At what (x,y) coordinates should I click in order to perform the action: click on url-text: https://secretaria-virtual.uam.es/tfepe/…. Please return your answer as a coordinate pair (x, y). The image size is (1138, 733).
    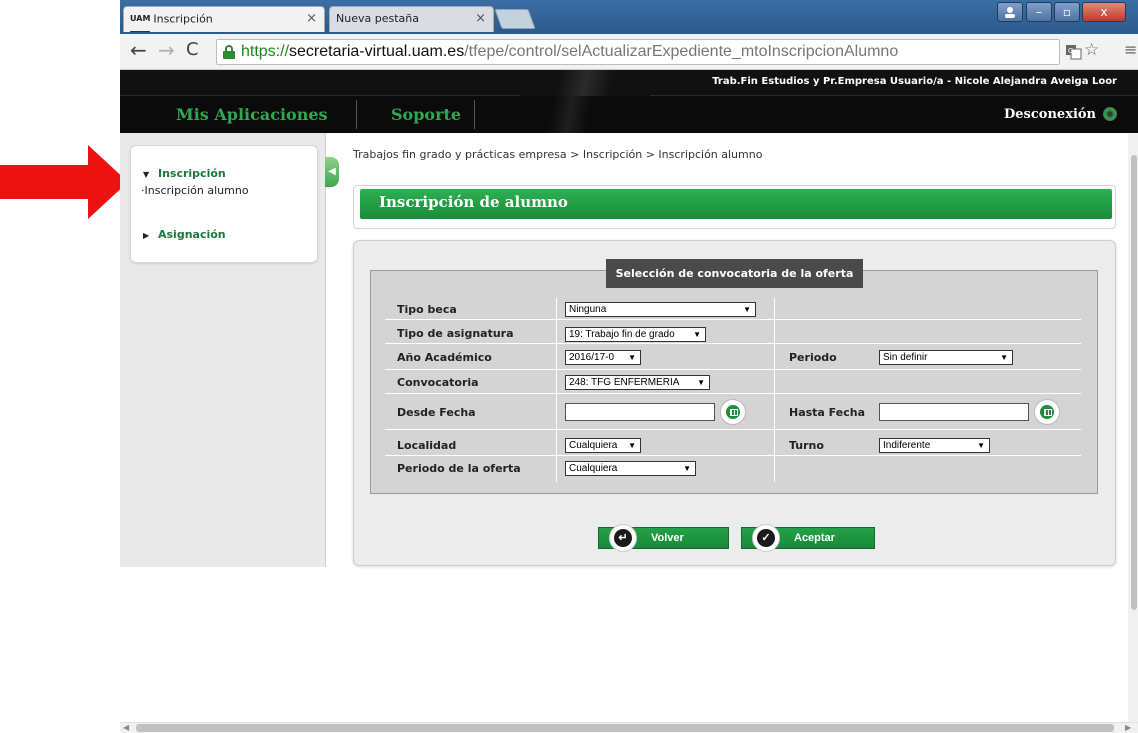
    Looking at the image, I should click on (570, 51).